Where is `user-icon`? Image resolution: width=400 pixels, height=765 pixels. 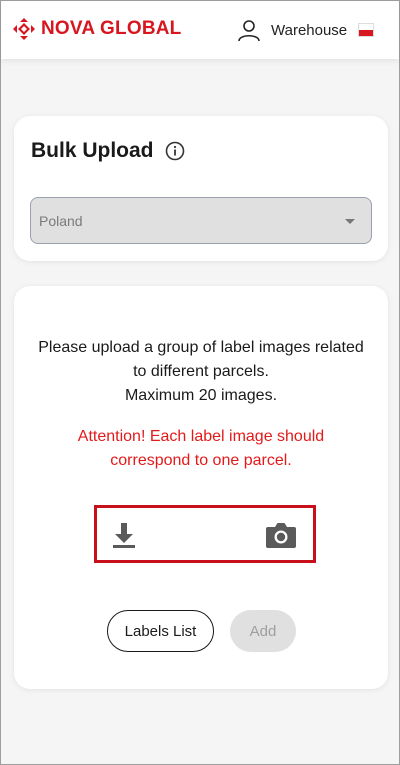
user-icon is located at coordinates (249, 31).